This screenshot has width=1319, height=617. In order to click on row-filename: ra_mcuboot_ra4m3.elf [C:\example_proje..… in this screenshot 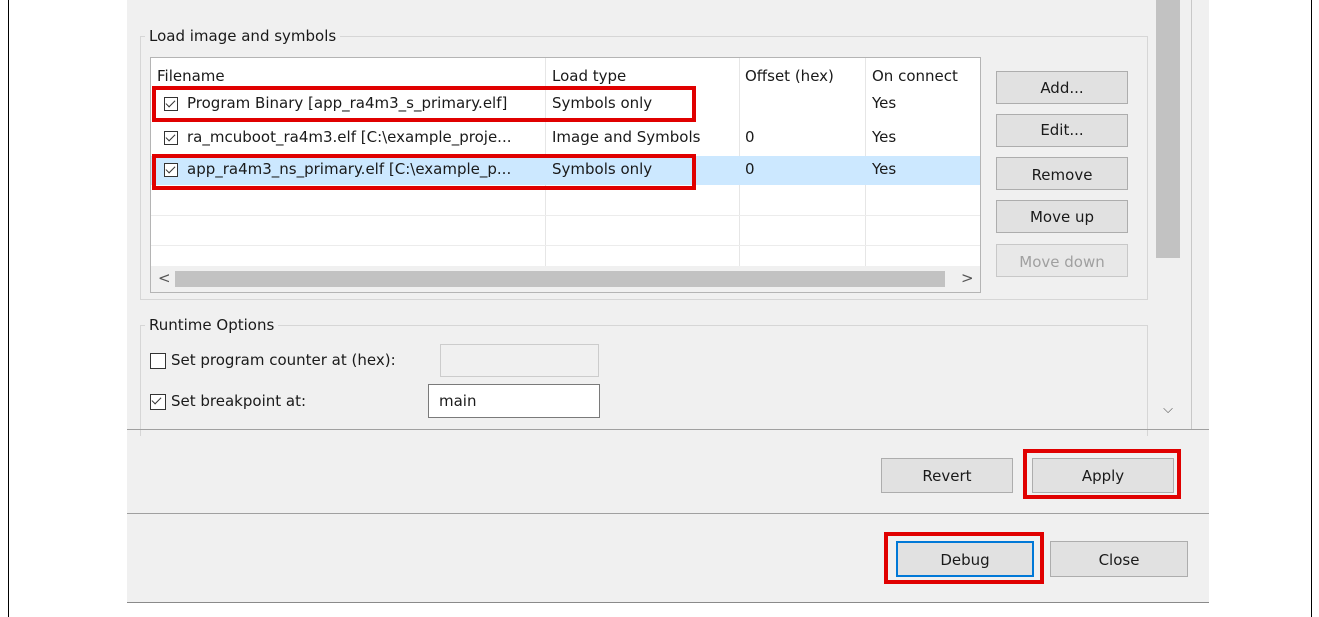, I will do `click(349, 137)`.